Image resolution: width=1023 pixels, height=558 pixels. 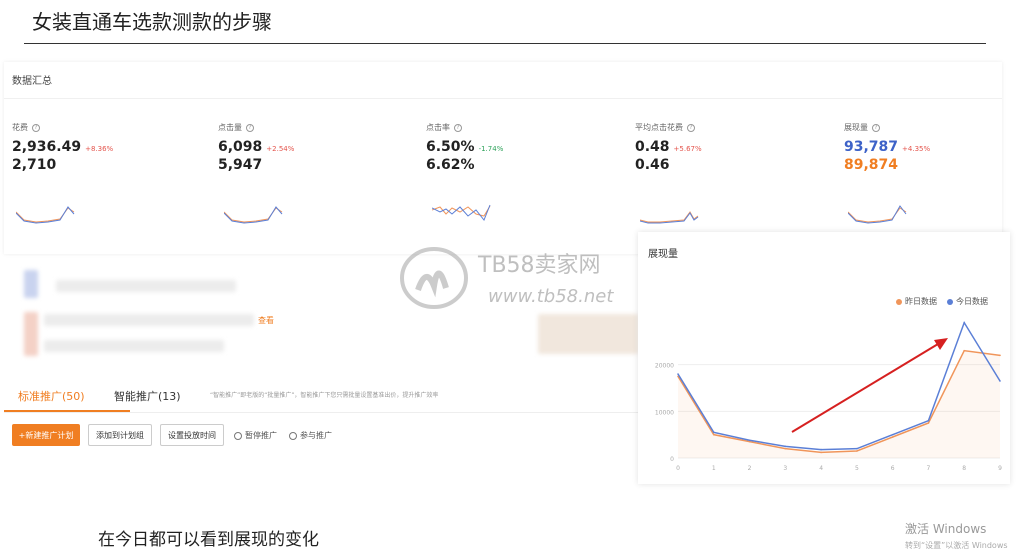 What do you see at coordinates (321, 412) in the screenshot?
I see `tab-divider` at bounding box center [321, 412].